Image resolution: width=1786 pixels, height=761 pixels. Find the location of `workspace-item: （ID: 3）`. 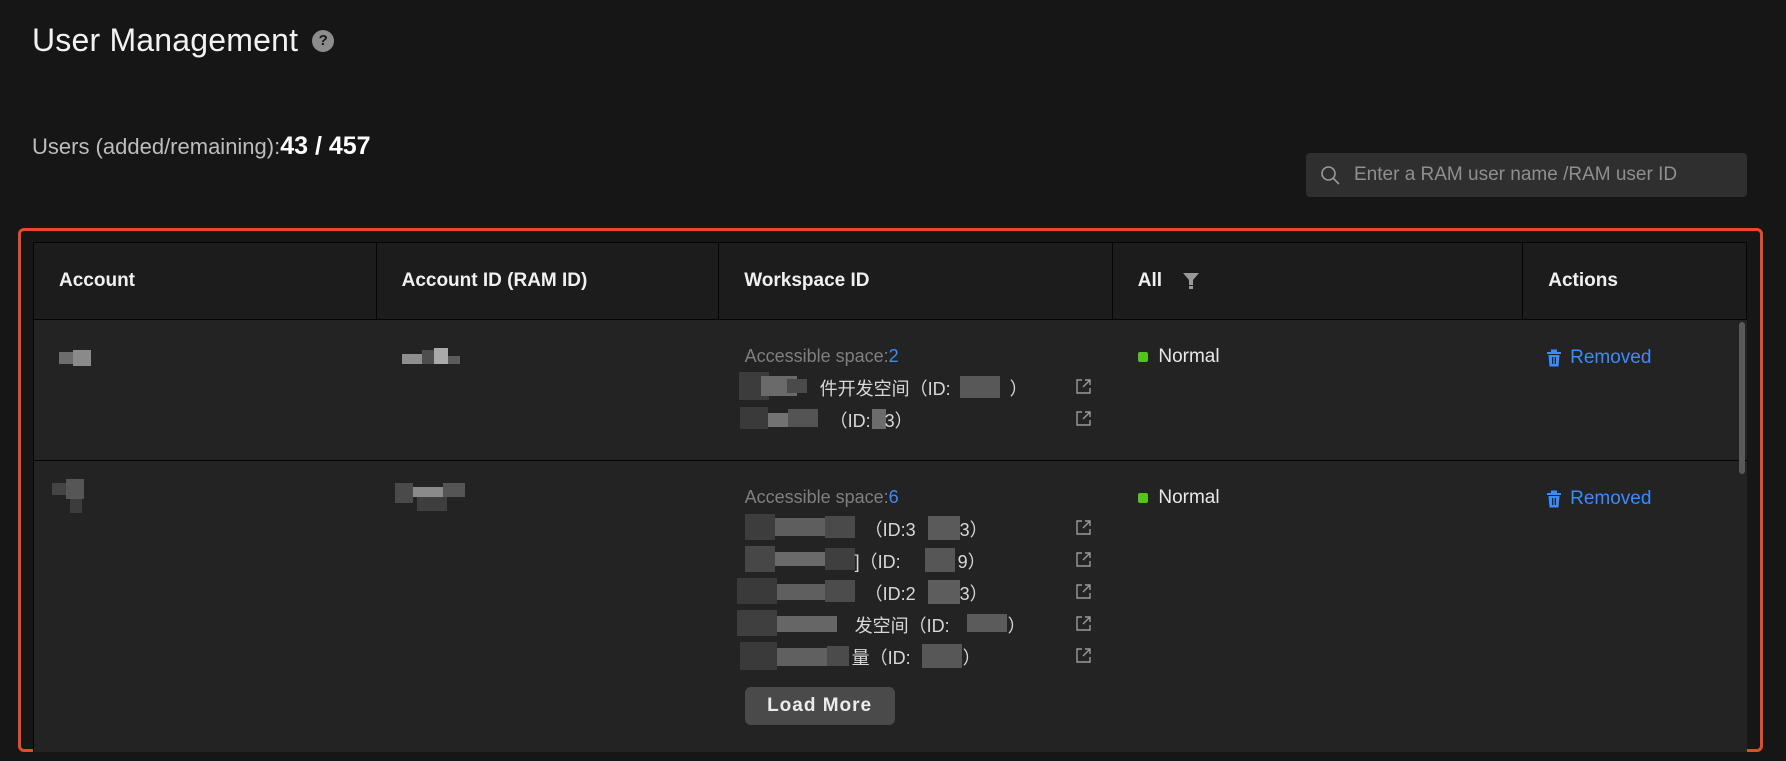

workspace-item: （ID: 3） is located at coordinates (915, 419).